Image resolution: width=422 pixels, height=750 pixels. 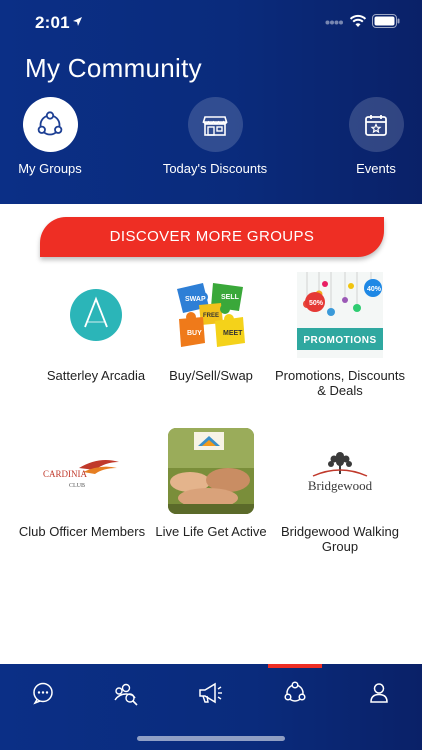 What do you see at coordinates (215, 168) in the screenshot?
I see `tab-todays-discounts-label: Today's Discounts` at bounding box center [215, 168].